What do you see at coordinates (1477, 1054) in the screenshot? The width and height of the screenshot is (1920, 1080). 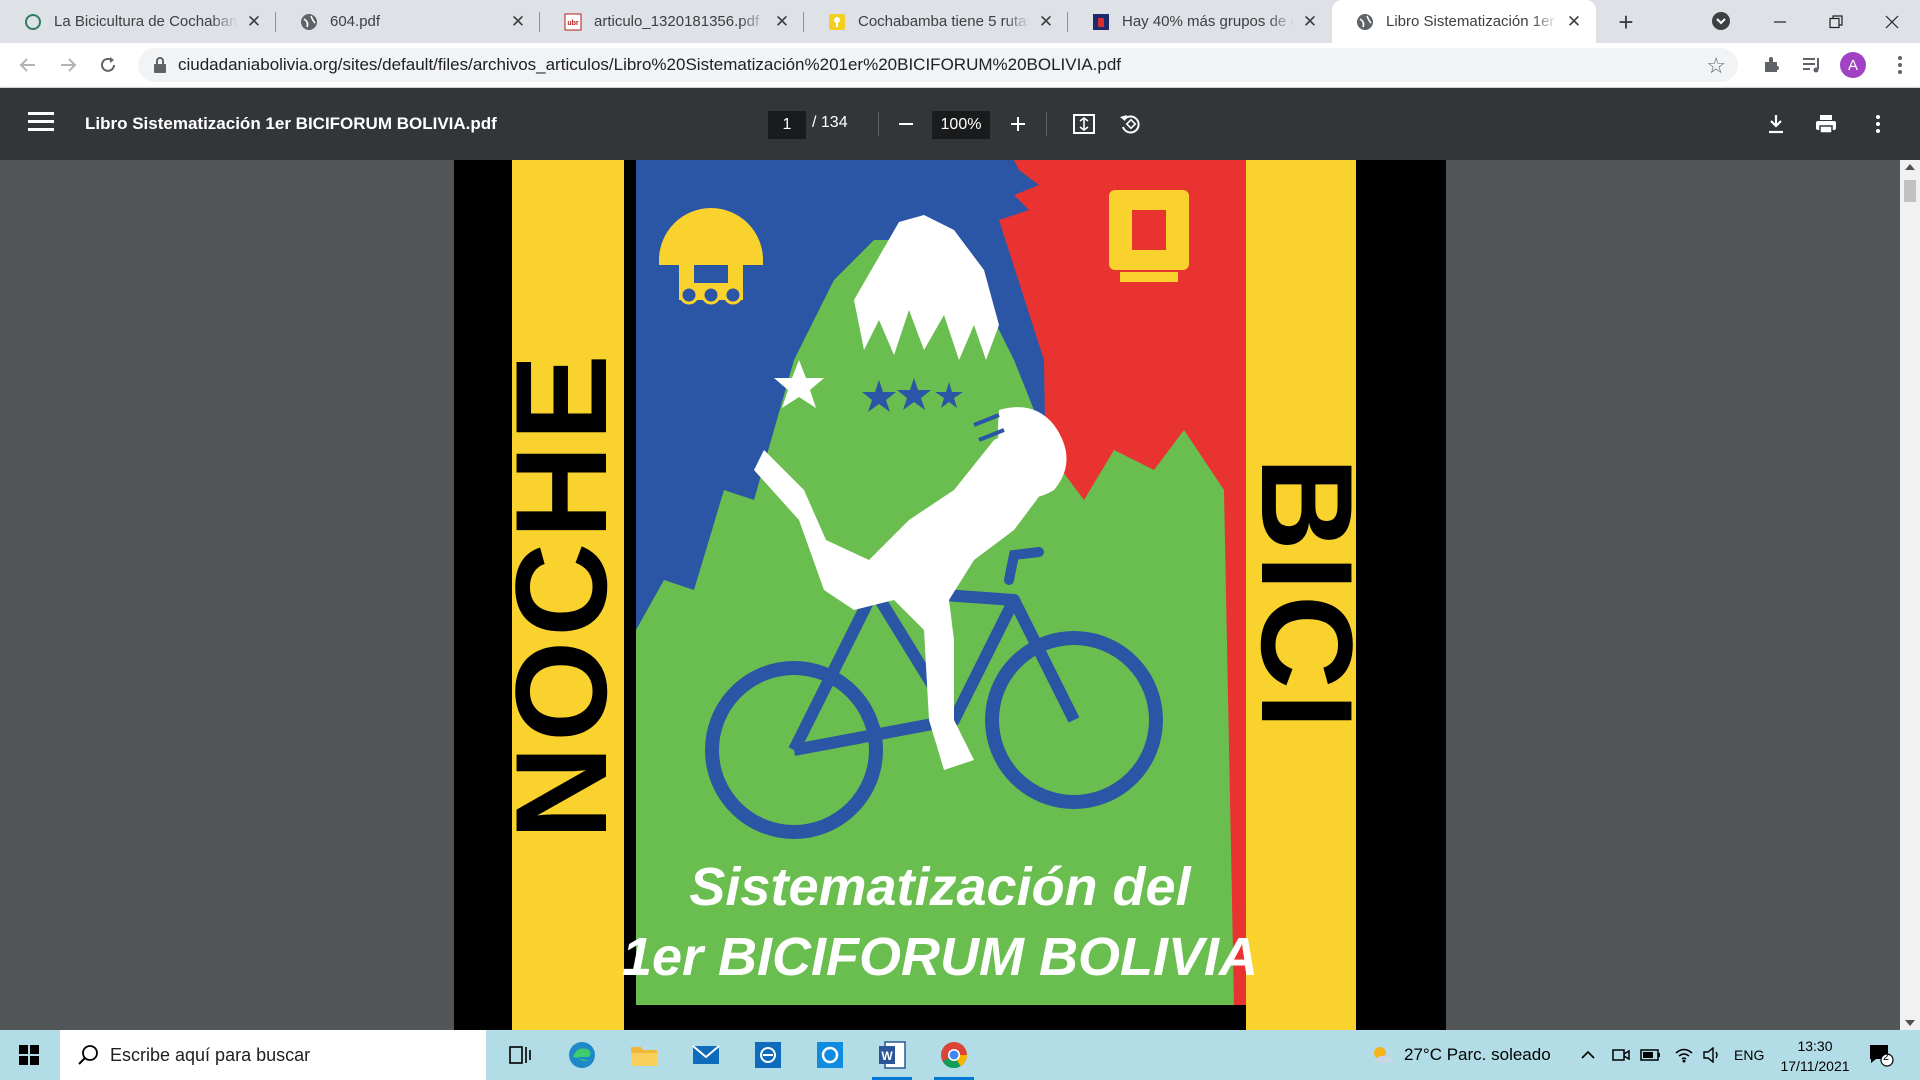 I see `weather-text: 27°C Parc. soleado` at bounding box center [1477, 1054].